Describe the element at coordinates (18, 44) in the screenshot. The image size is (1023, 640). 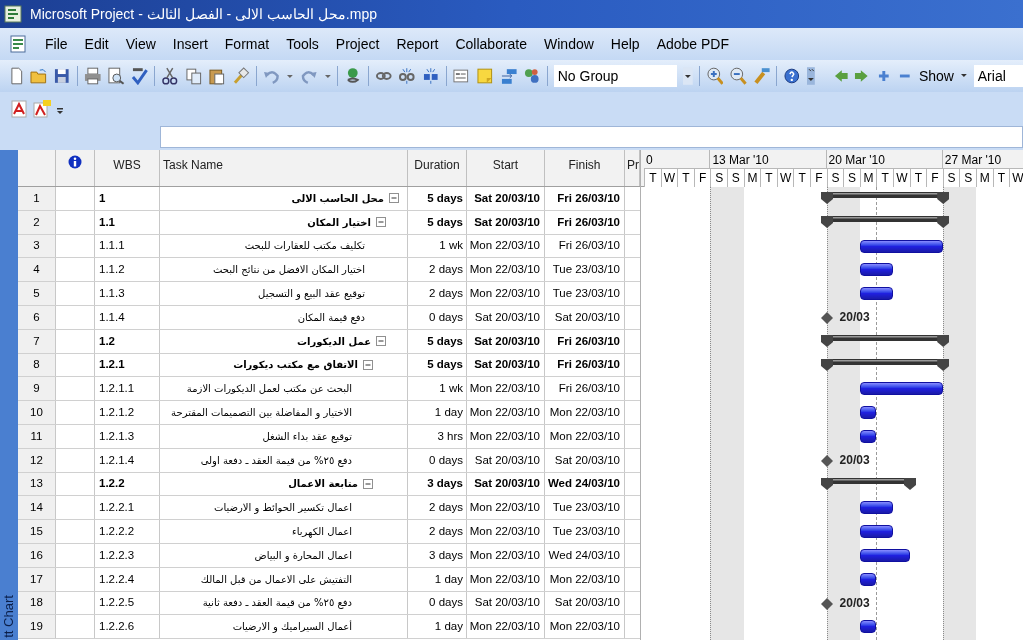
I see `document-menu-icon` at that location.